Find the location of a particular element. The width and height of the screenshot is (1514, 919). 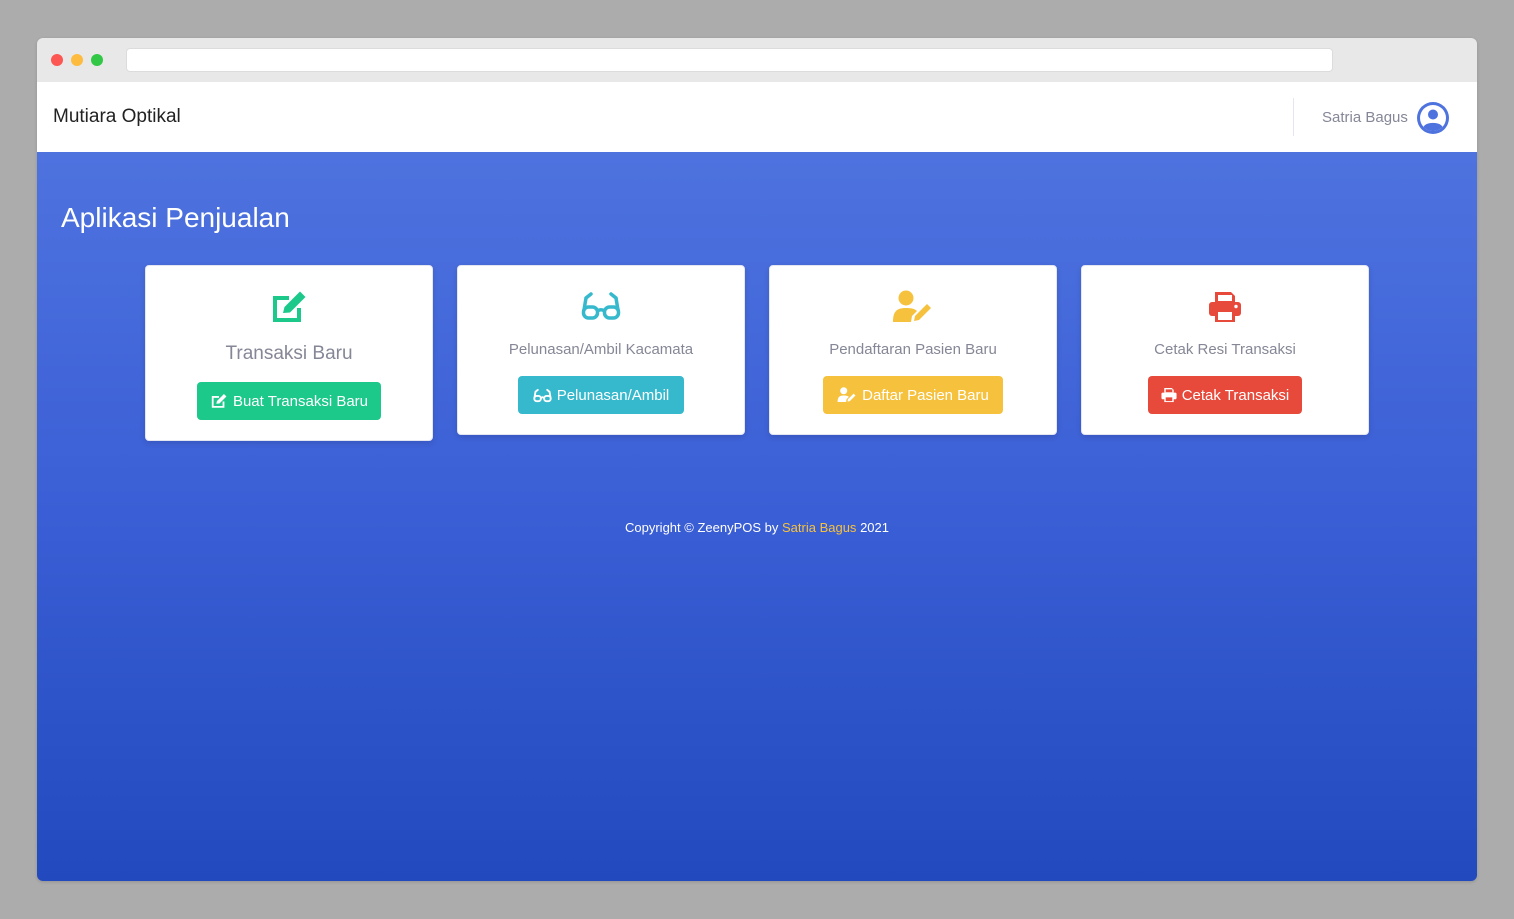

card-title: Pelunasan/Ambil Kacamata is located at coordinates (601, 349).